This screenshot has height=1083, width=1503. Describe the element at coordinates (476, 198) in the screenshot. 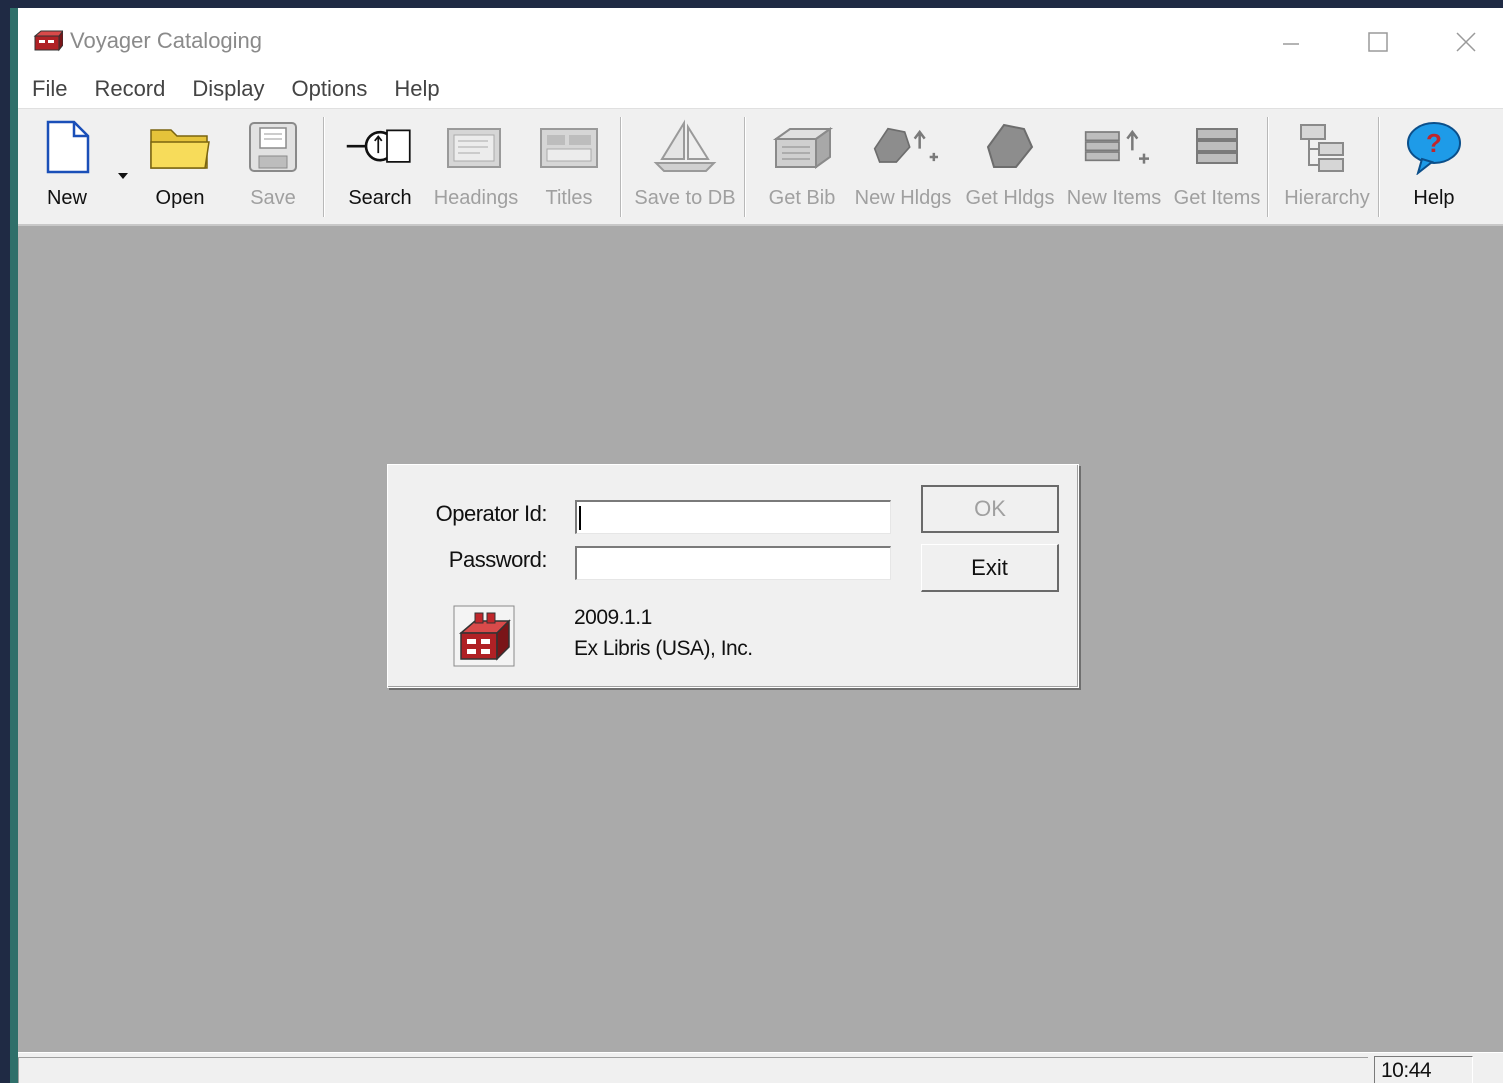

I see `headings-label: Headings` at that location.